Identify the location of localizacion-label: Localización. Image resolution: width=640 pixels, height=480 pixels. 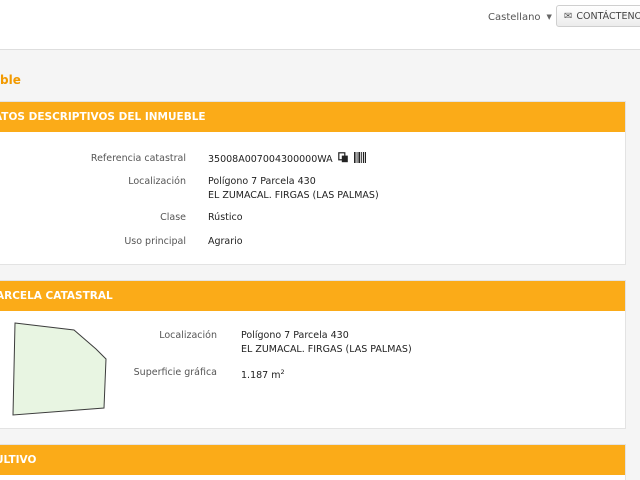
(157, 181).